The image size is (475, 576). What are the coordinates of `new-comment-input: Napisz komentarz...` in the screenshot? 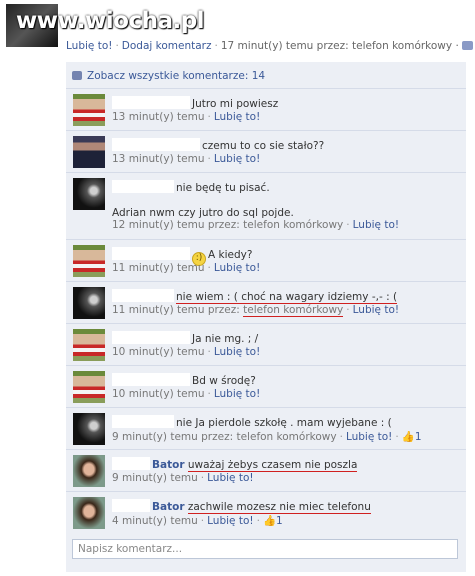 It's located at (265, 549).